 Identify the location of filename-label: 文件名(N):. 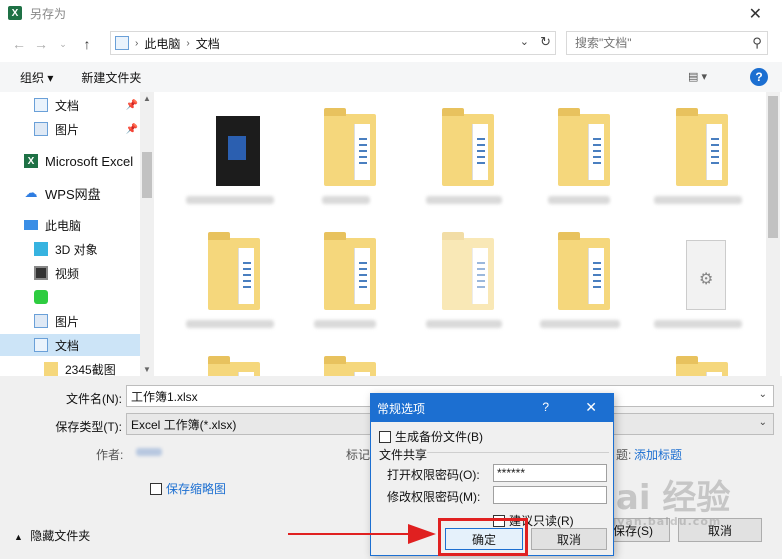
(94, 399).